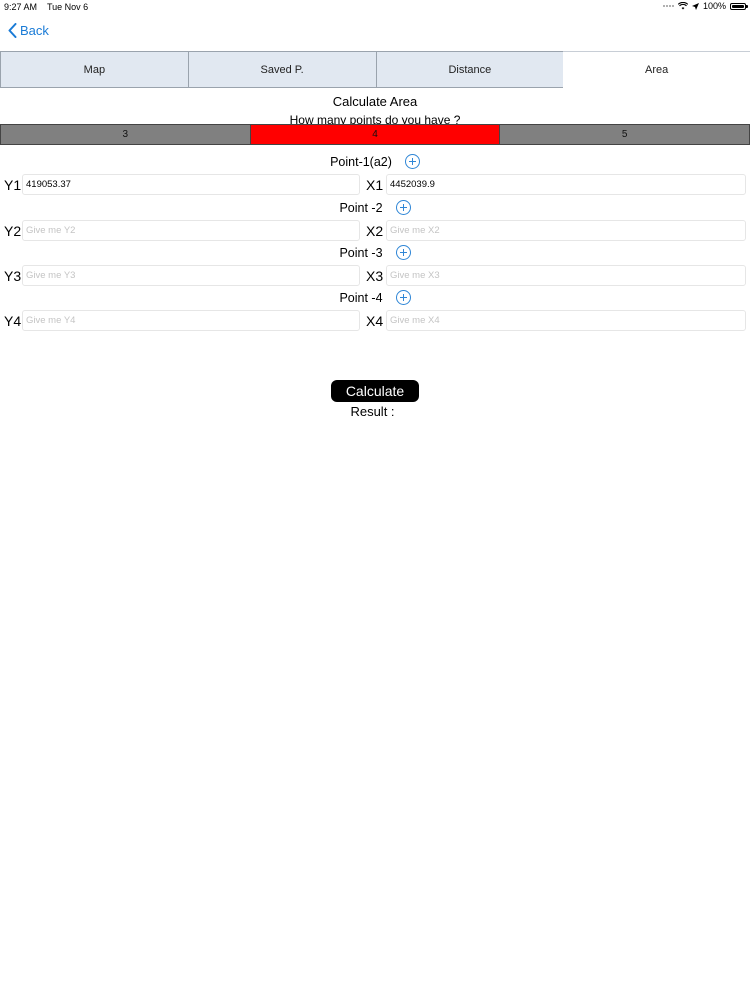 The image size is (750, 1000). What do you see at coordinates (13, 231) in the screenshot?
I see `y2-label: Y2` at bounding box center [13, 231].